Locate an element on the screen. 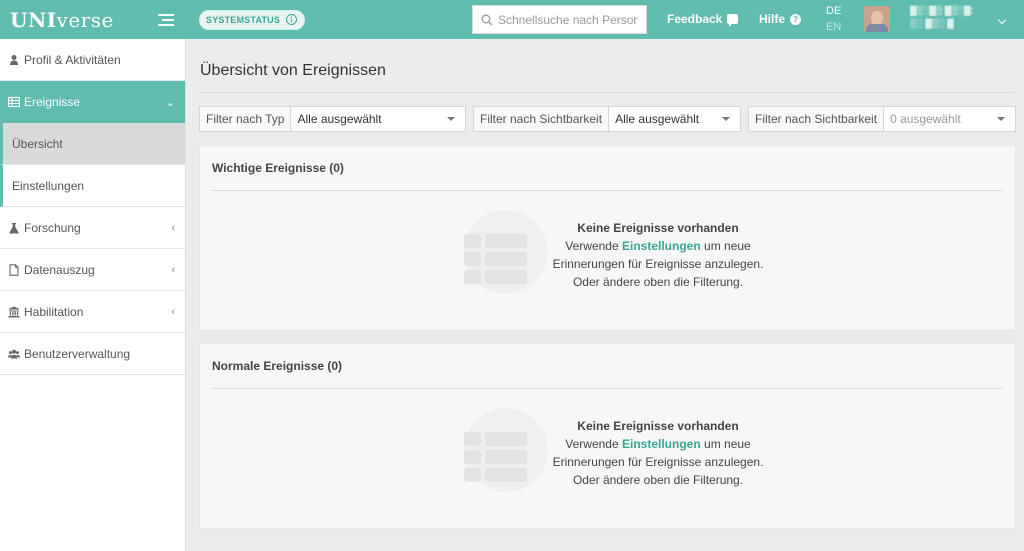 This screenshot has width=1024, height=551. panel-title: Wichtige Ereignisse (0) is located at coordinates (278, 168).